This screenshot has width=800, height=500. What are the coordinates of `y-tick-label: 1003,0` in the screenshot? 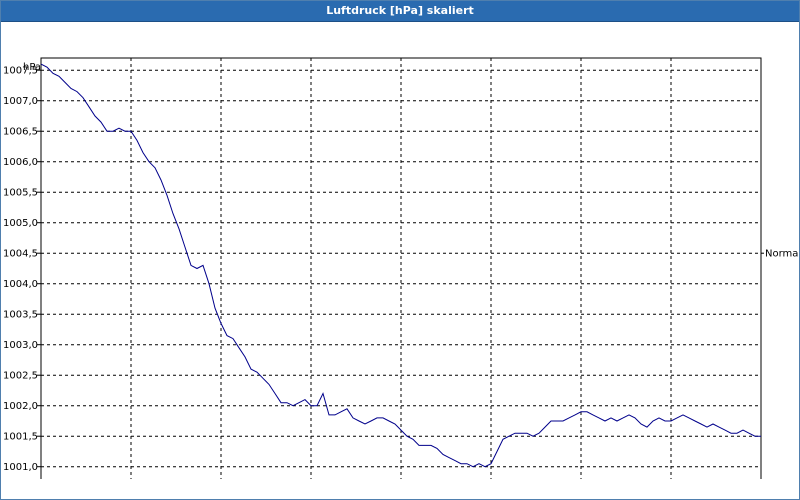 It's located at (20, 345).